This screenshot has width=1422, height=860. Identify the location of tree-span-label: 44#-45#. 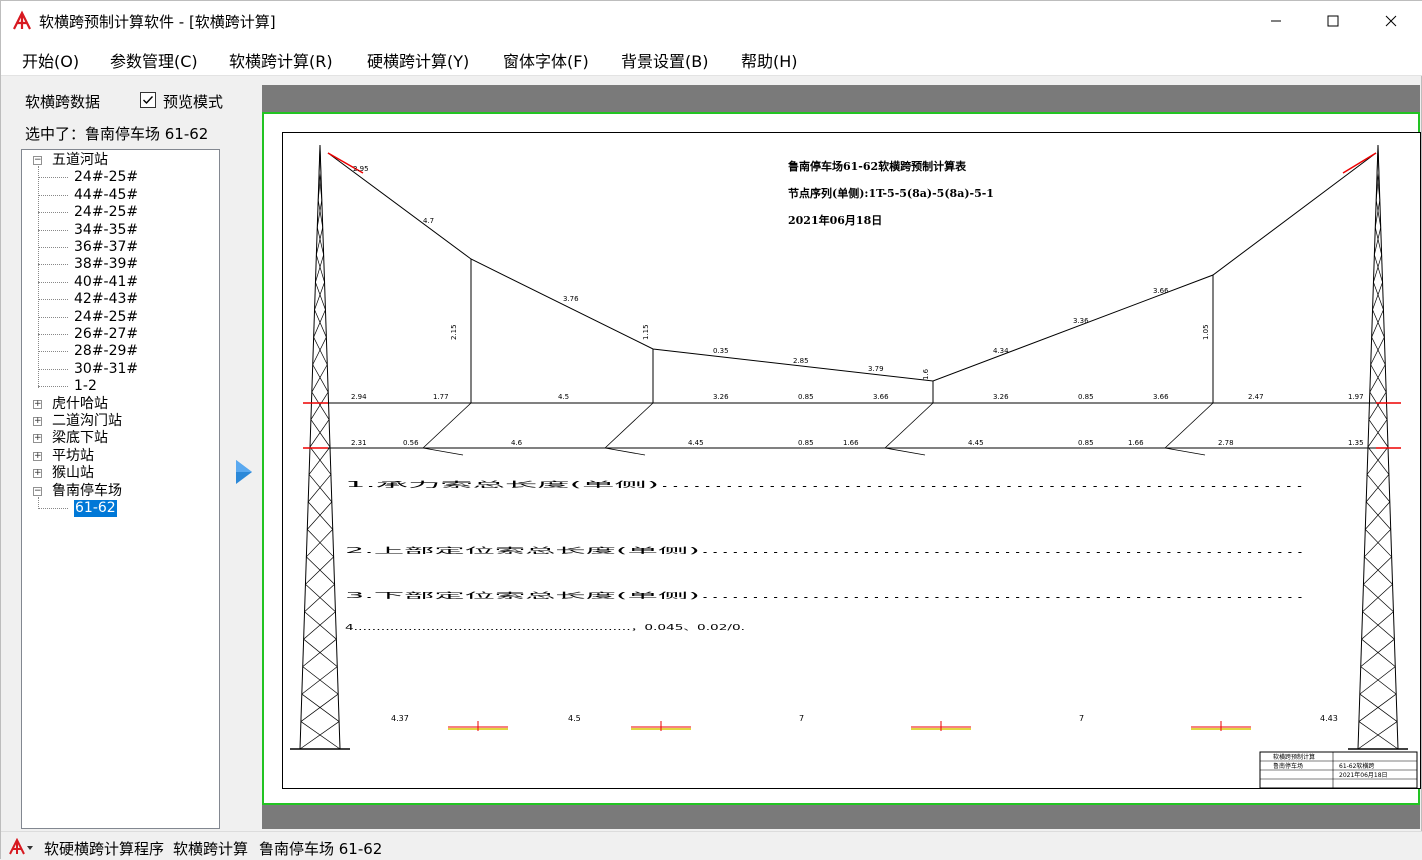
(106, 195).